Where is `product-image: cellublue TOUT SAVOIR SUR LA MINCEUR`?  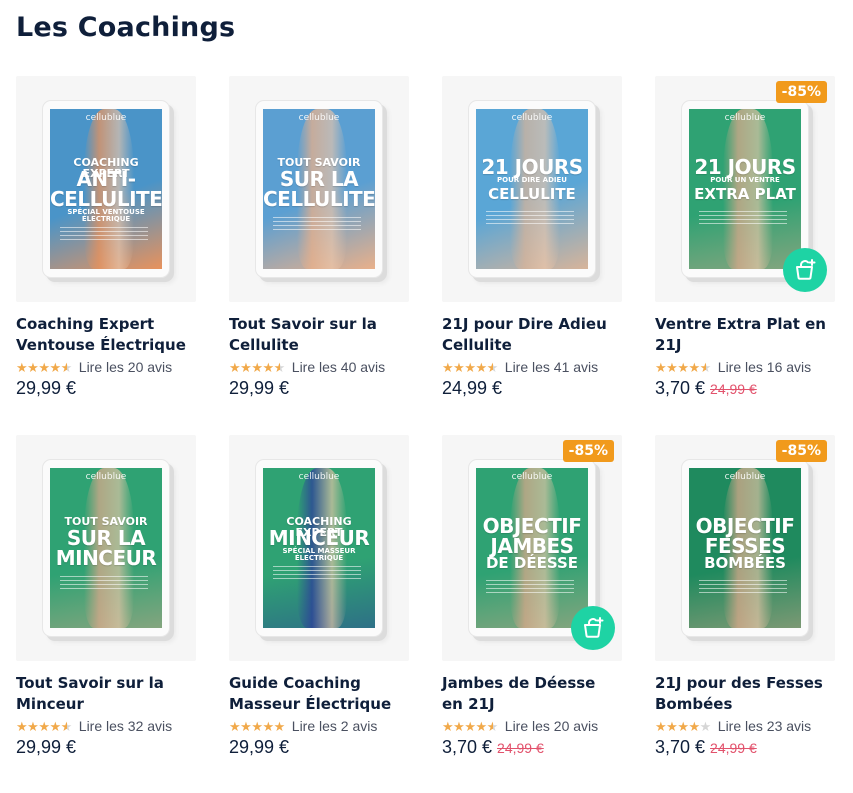 product-image: cellublue TOUT SAVOIR SUR LA MINCEUR is located at coordinates (106, 548).